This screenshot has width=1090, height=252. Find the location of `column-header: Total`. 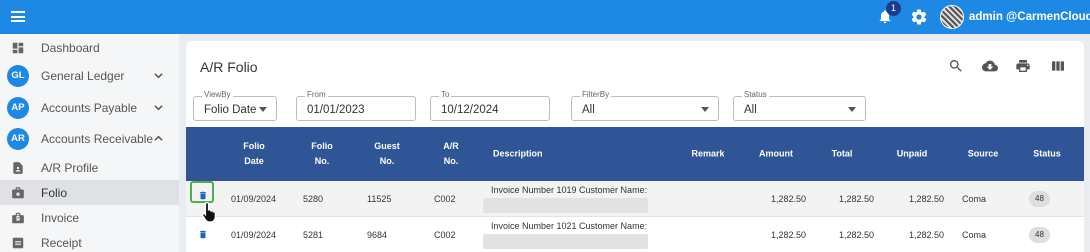

column-header: Total is located at coordinates (842, 154).